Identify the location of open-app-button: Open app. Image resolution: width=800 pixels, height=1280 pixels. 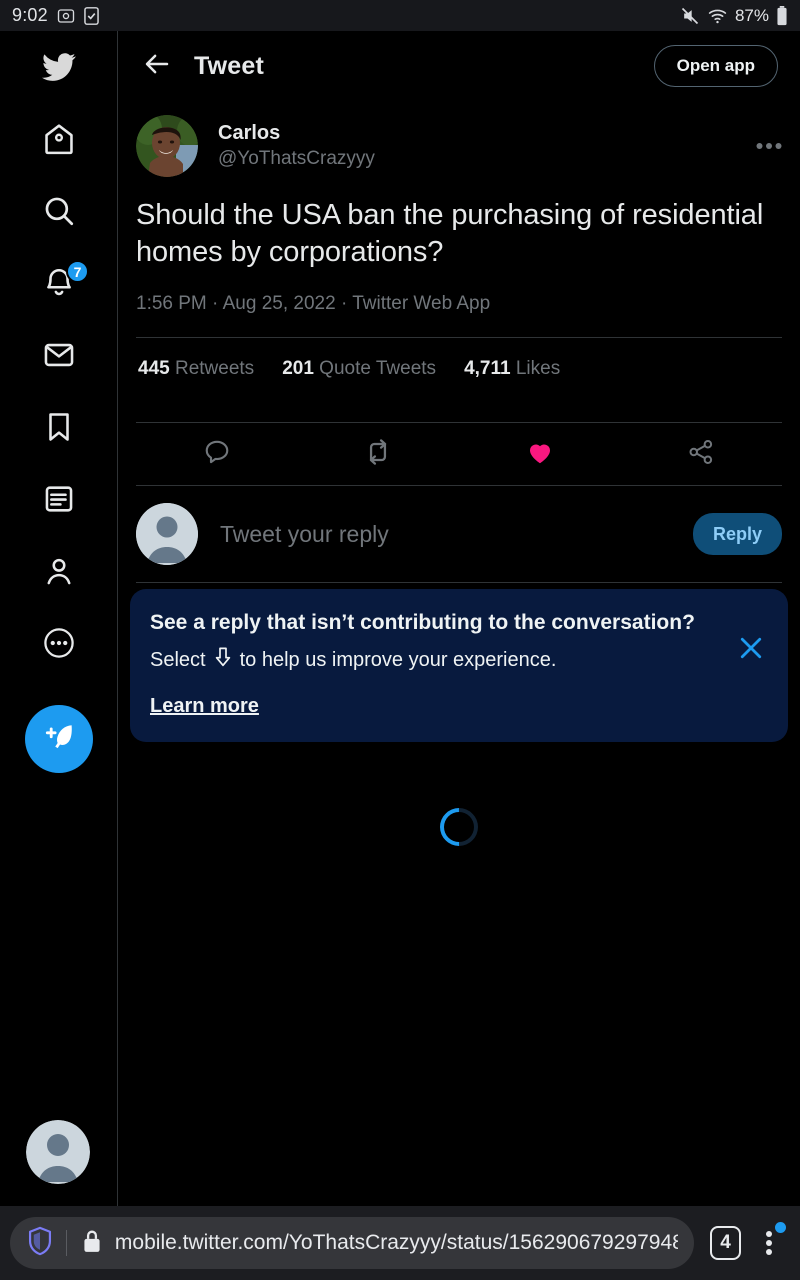
(715, 66).